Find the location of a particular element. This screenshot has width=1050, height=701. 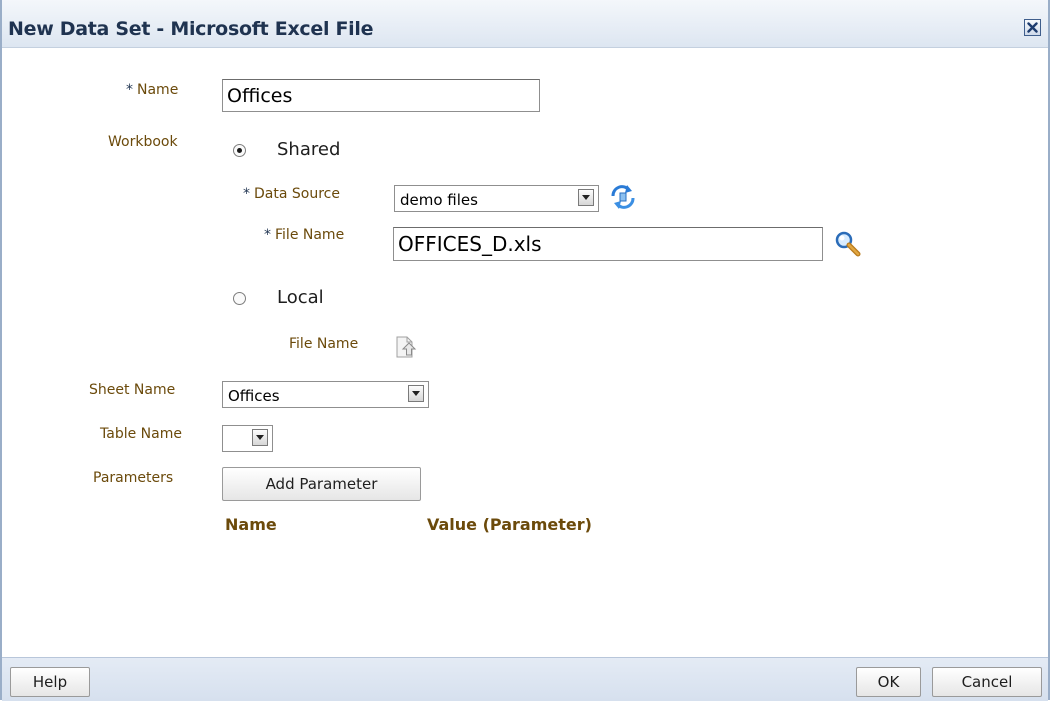

close-icon is located at coordinates (1032, 27).